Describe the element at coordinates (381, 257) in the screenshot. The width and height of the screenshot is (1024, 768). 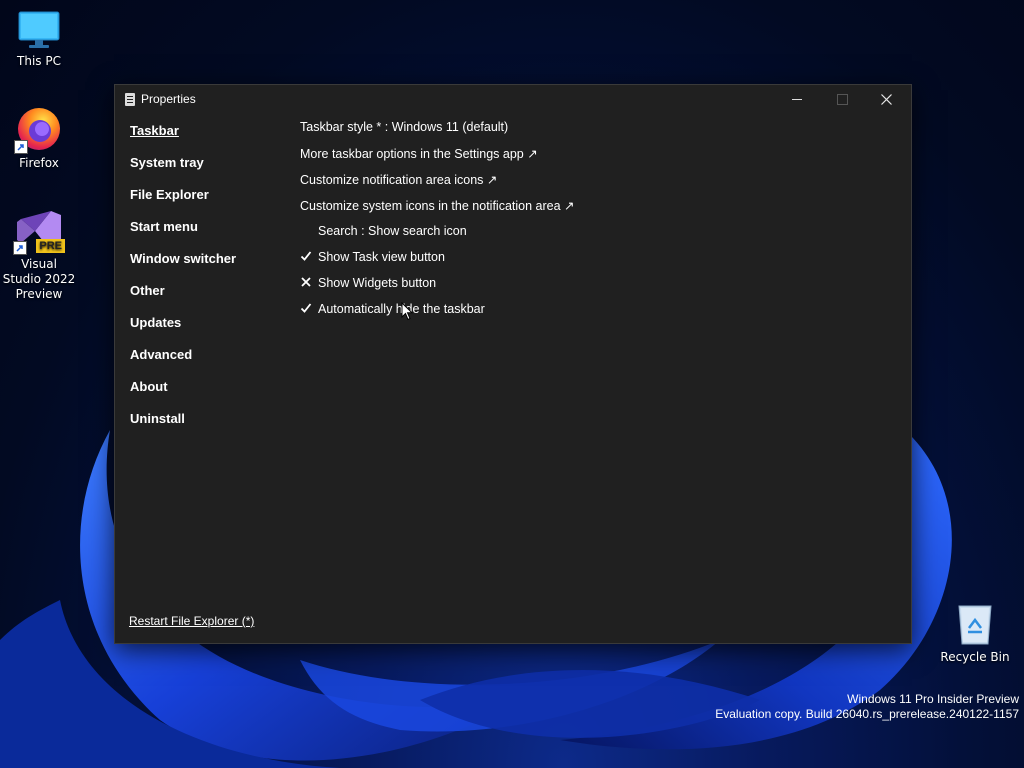
I see `setting-label: Show Task view button` at that location.